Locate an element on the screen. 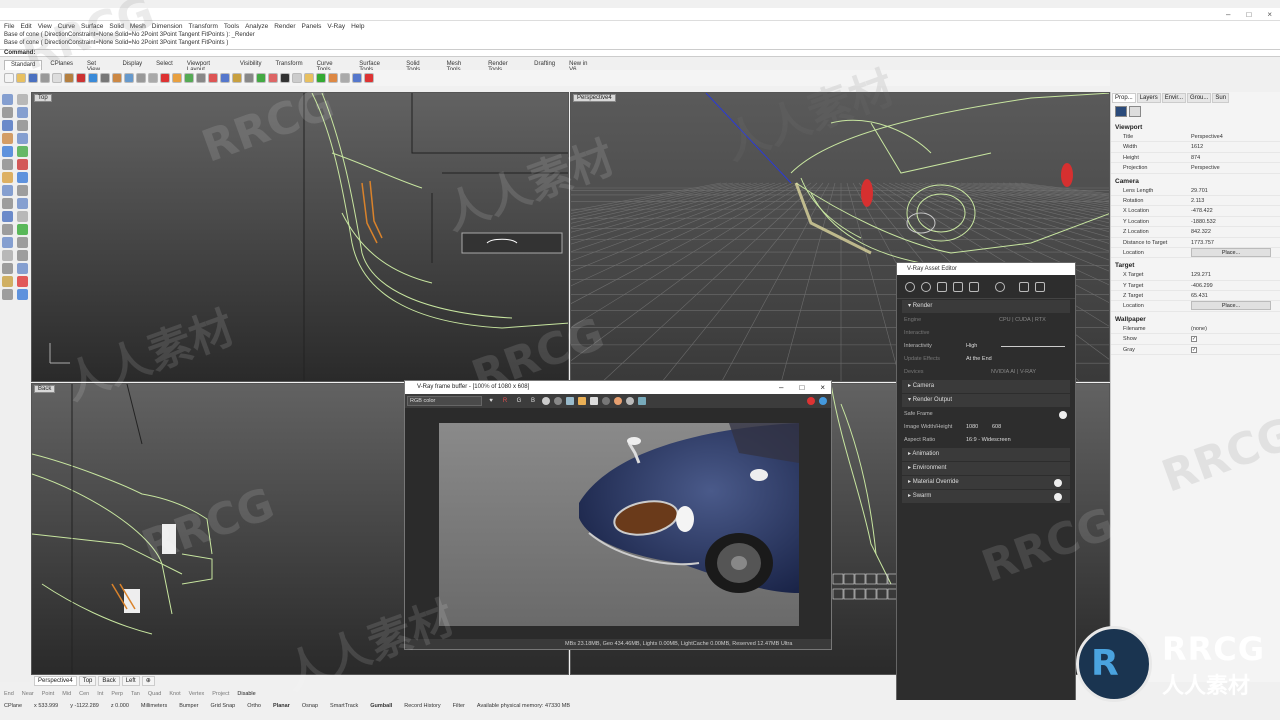 The height and width of the screenshot is (720, 1280). region-icon is located at coordinates (606, 401).